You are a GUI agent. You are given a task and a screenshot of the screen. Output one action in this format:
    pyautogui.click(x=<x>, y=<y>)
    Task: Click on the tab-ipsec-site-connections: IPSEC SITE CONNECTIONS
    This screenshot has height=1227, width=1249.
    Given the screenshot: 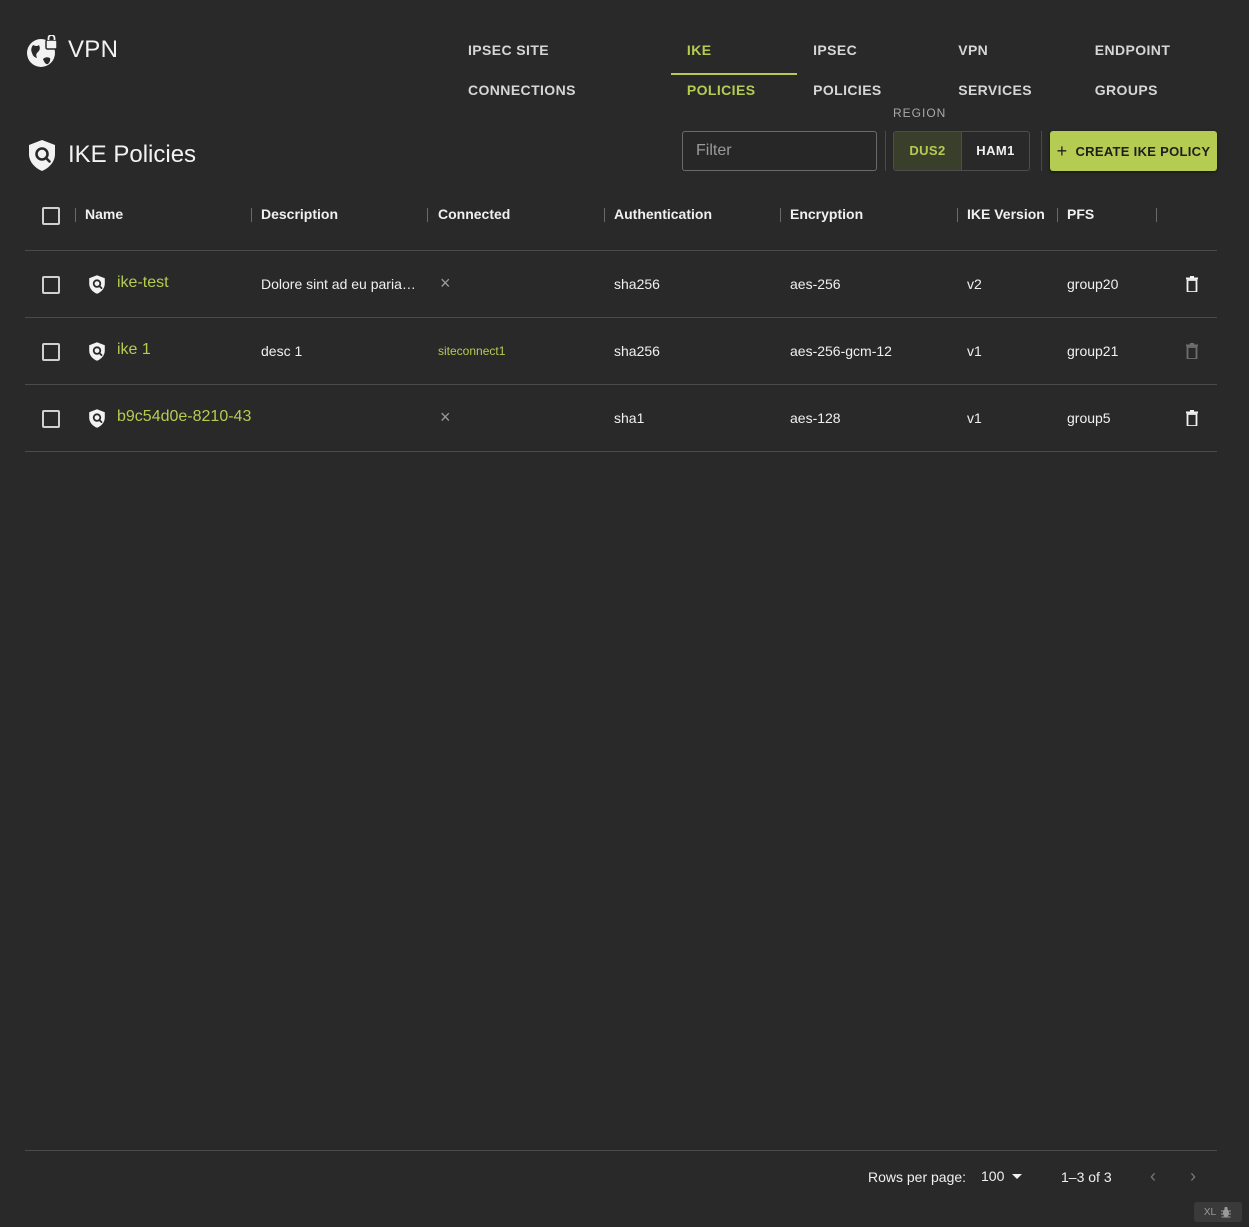 What is the action you would take?
    pyautogui.click(x=561, y=64)
    